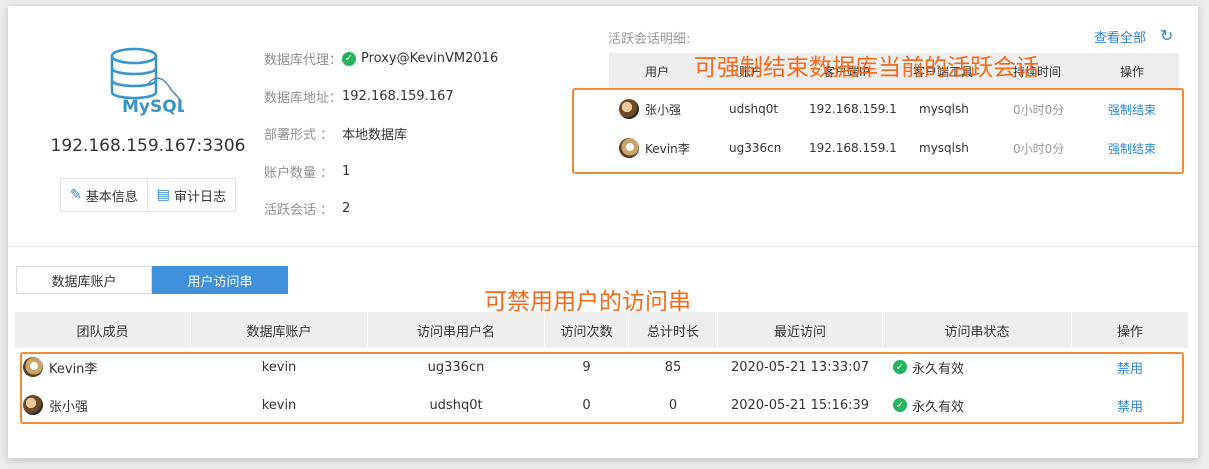 This screenshot has height=469, width=1209. What do you see at coordinates (336, 135) in the screenshot?
I see `deploy-row: 部署形式 ： 本地数据库` at bounding box center [336, 135].